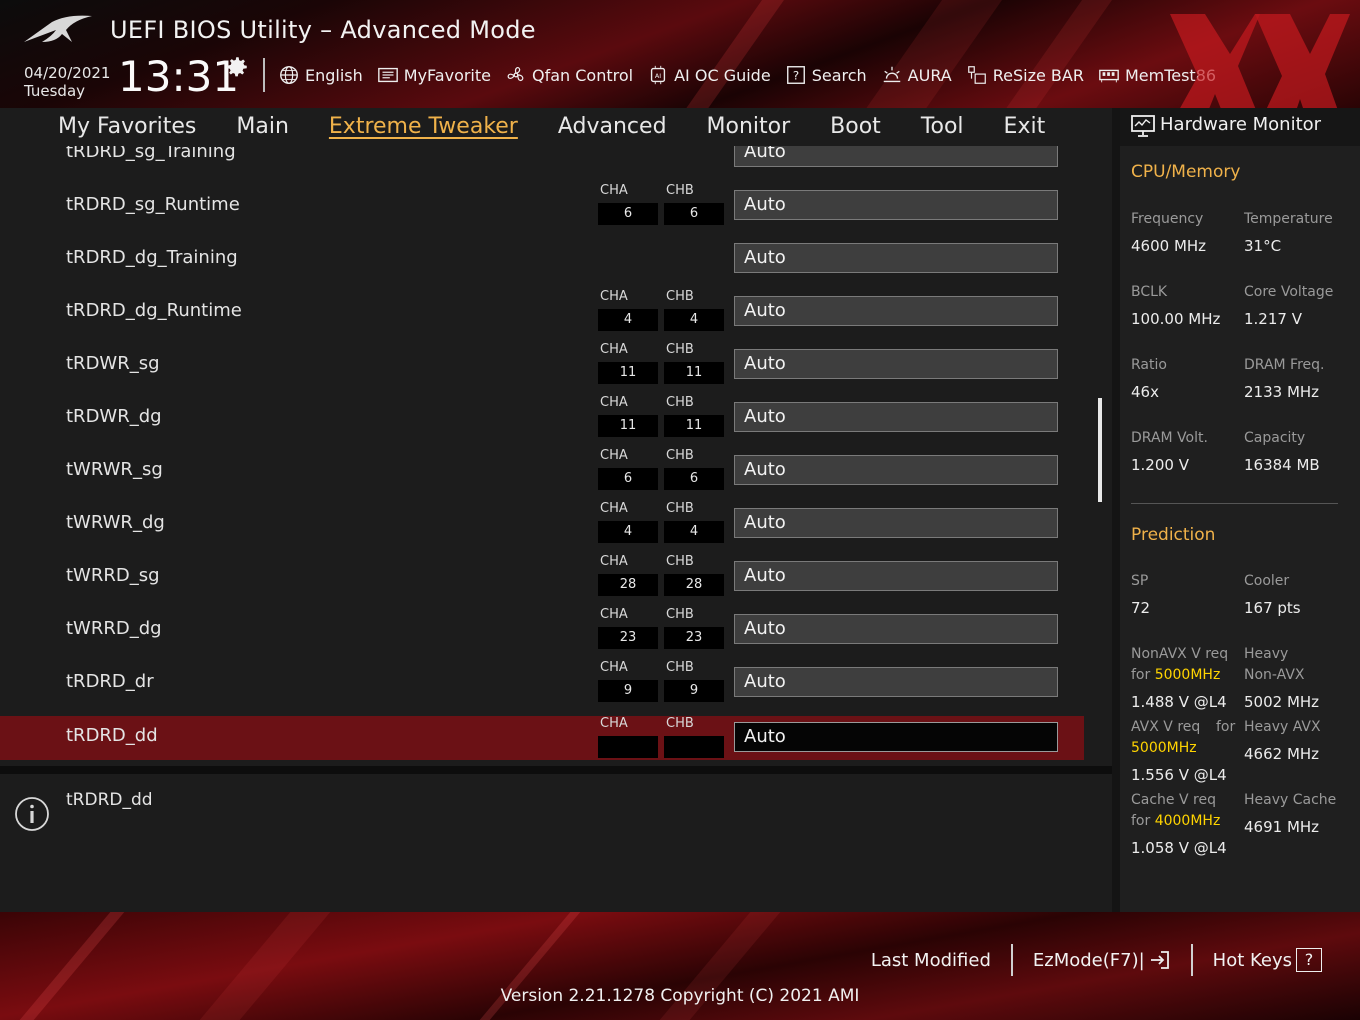 Image resolution: width=1360 pixels, height=1020 pixels. I want to click on cha-readout: CHA, so click(628, 737).